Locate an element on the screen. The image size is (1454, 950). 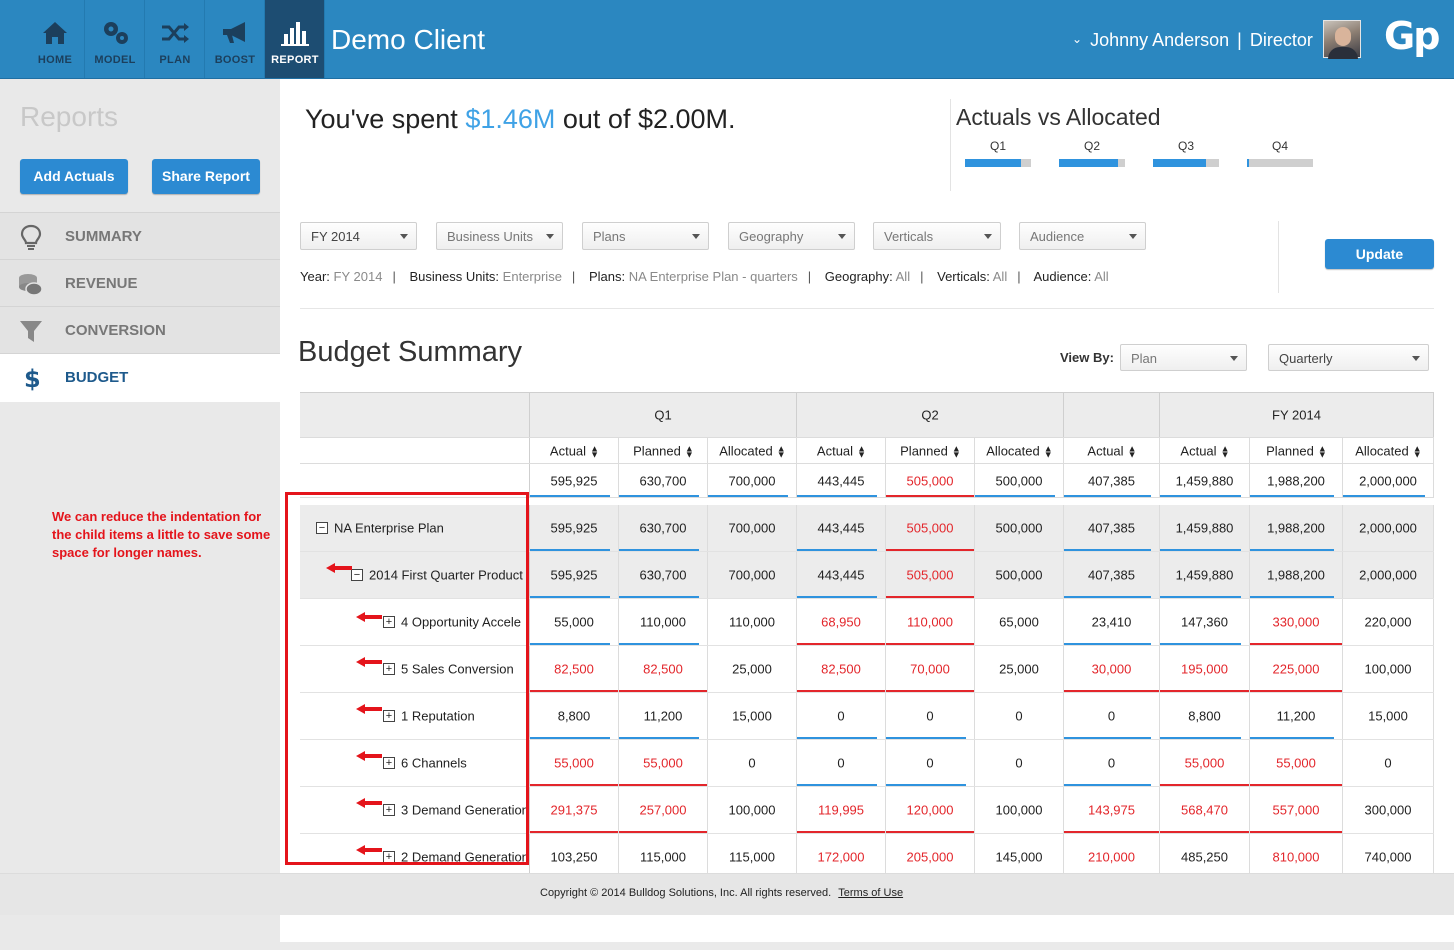
sidebar-item-summary: SUMMARY is located at coordinates (140, 235).